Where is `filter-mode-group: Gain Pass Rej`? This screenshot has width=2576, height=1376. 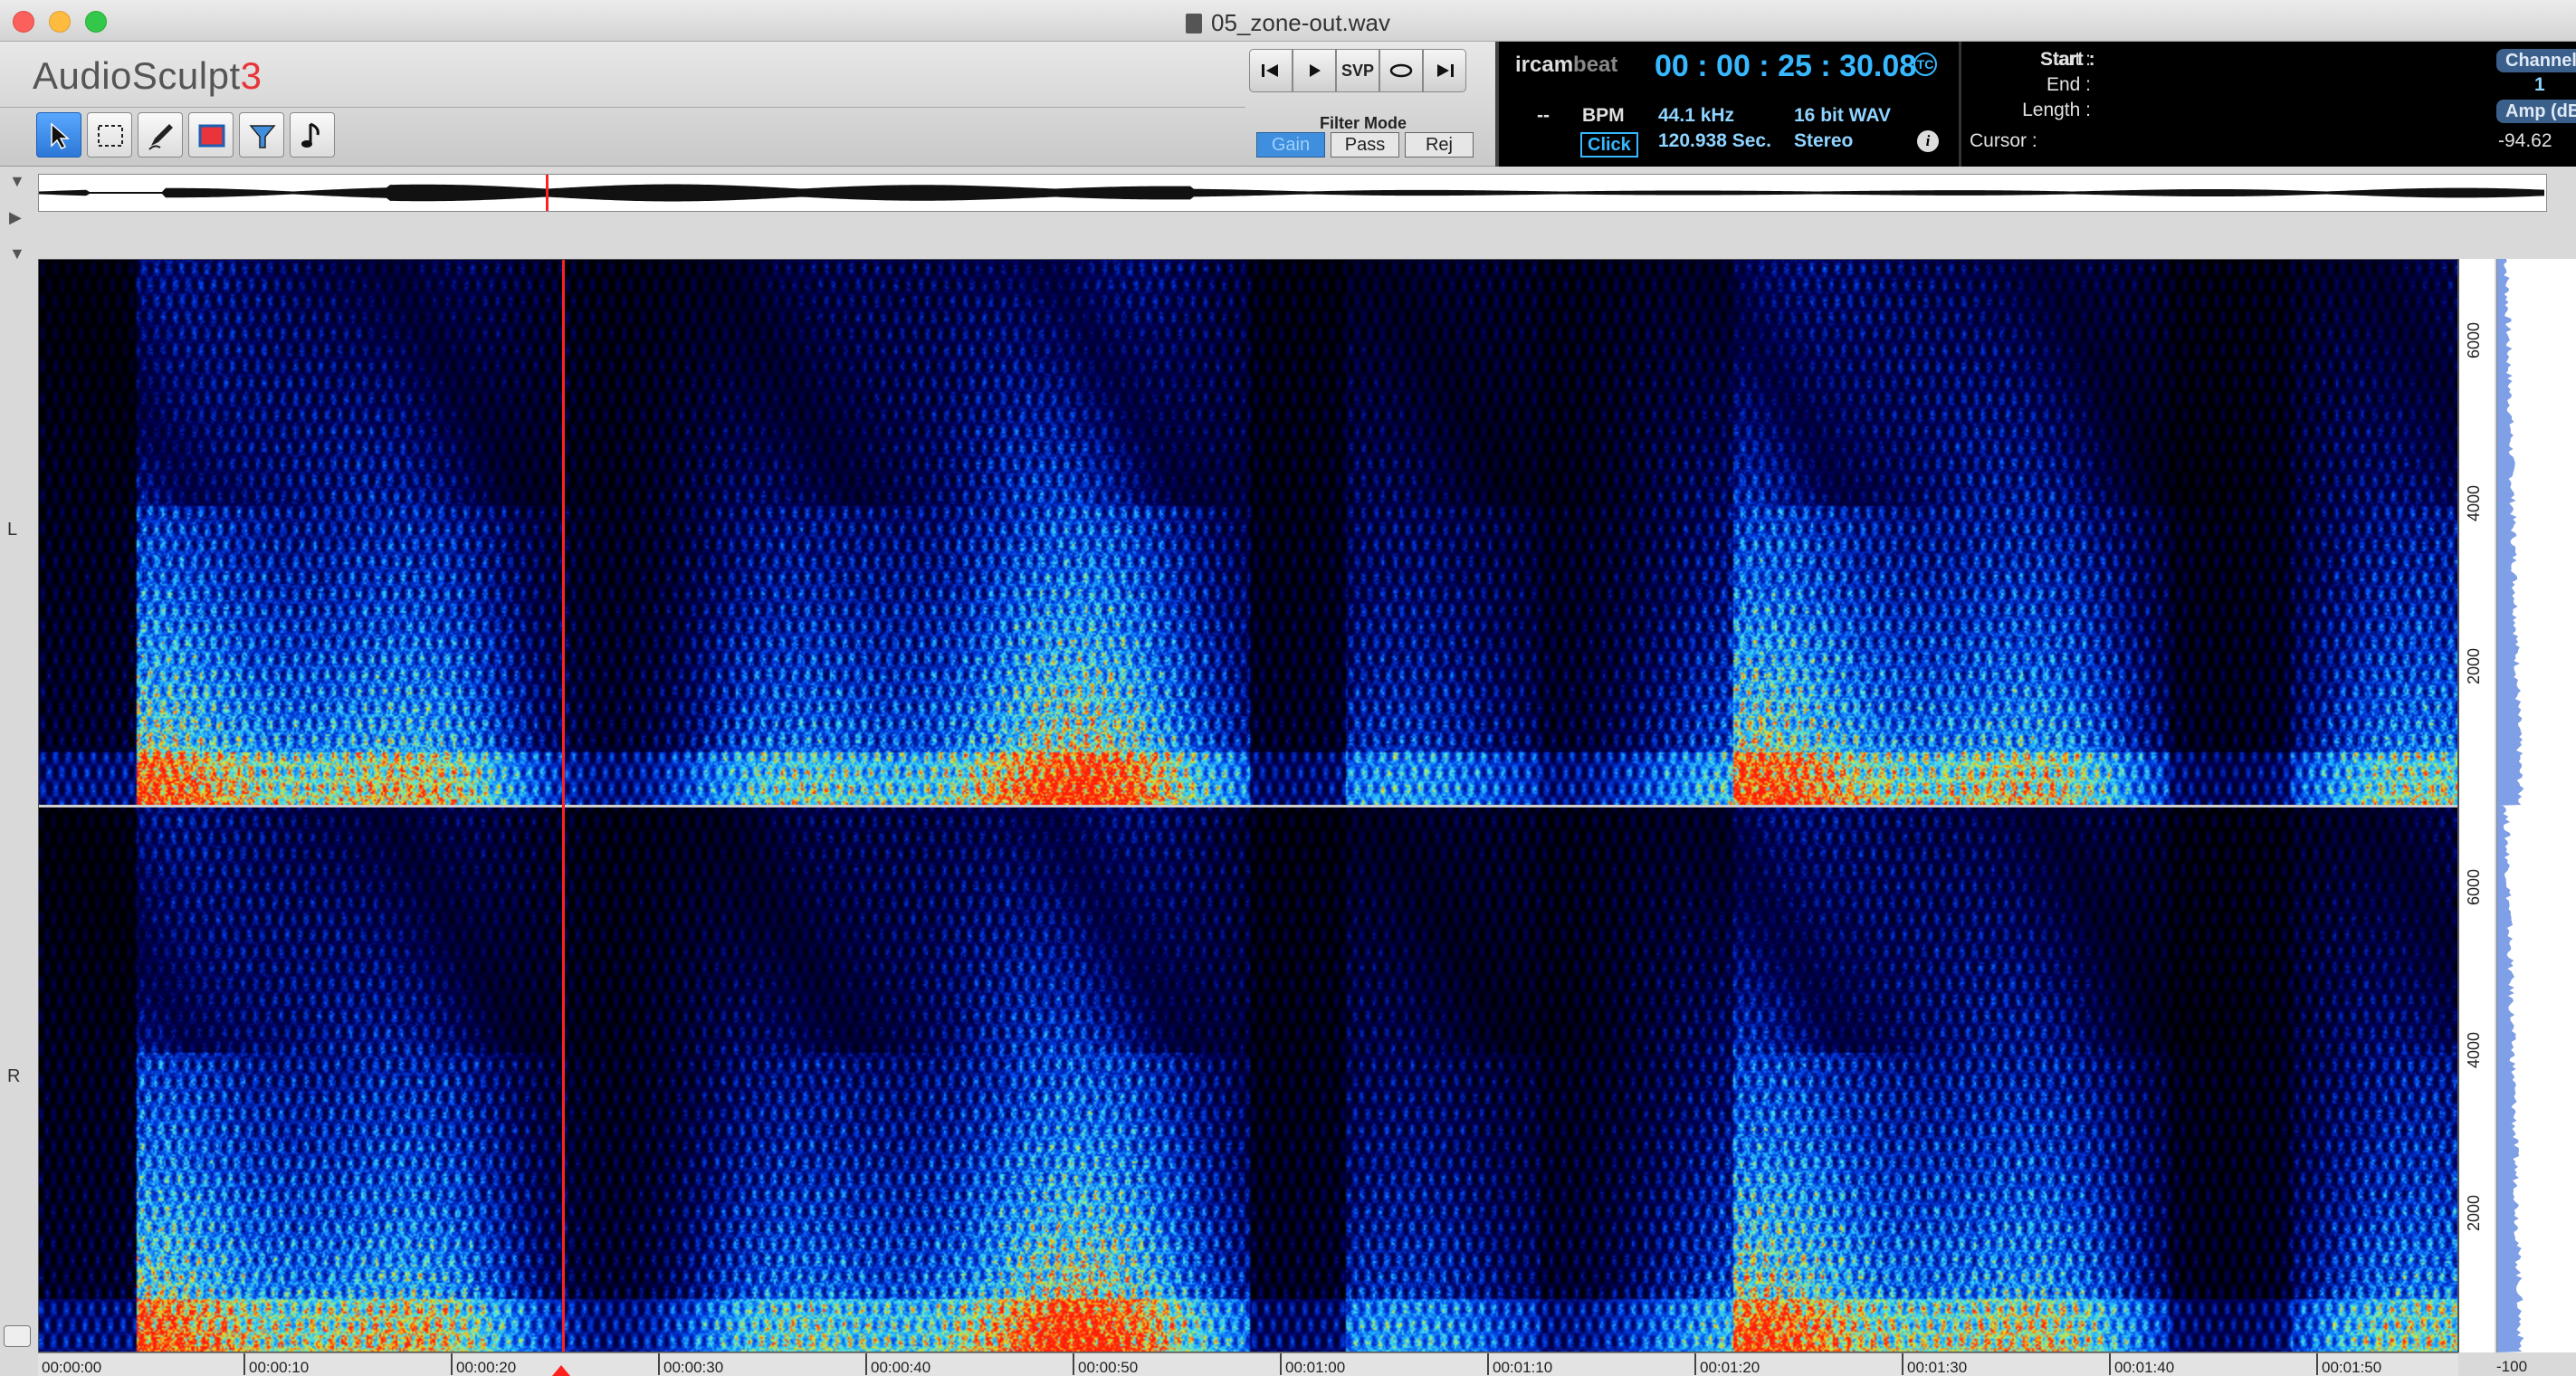 filter-mode-group: Gain Pass Rej is located at coordinates (1365, 145).